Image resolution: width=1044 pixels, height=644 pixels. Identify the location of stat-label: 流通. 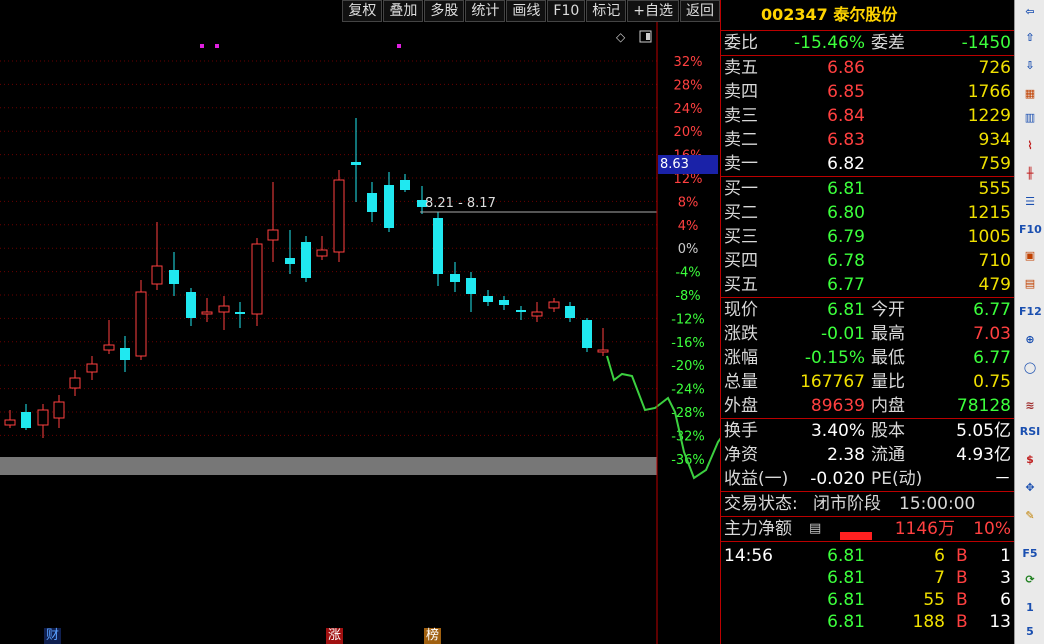
(888, 455).